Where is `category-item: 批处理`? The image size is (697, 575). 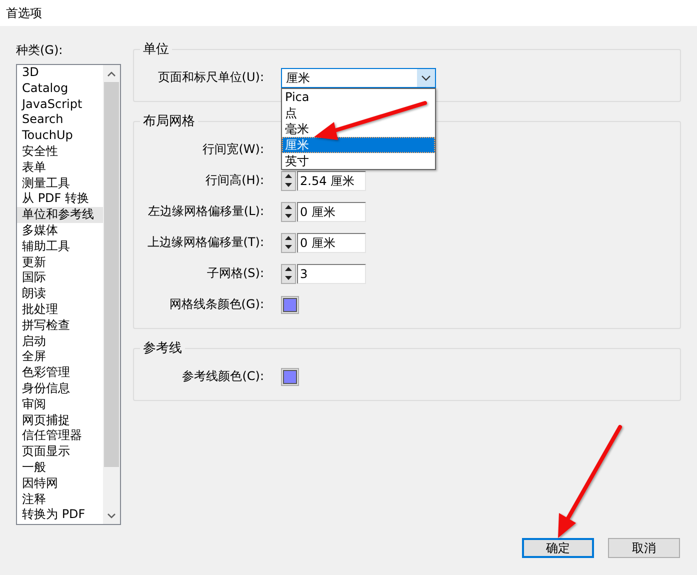
category-item: 批处理 is located at coordinates (60, 310).